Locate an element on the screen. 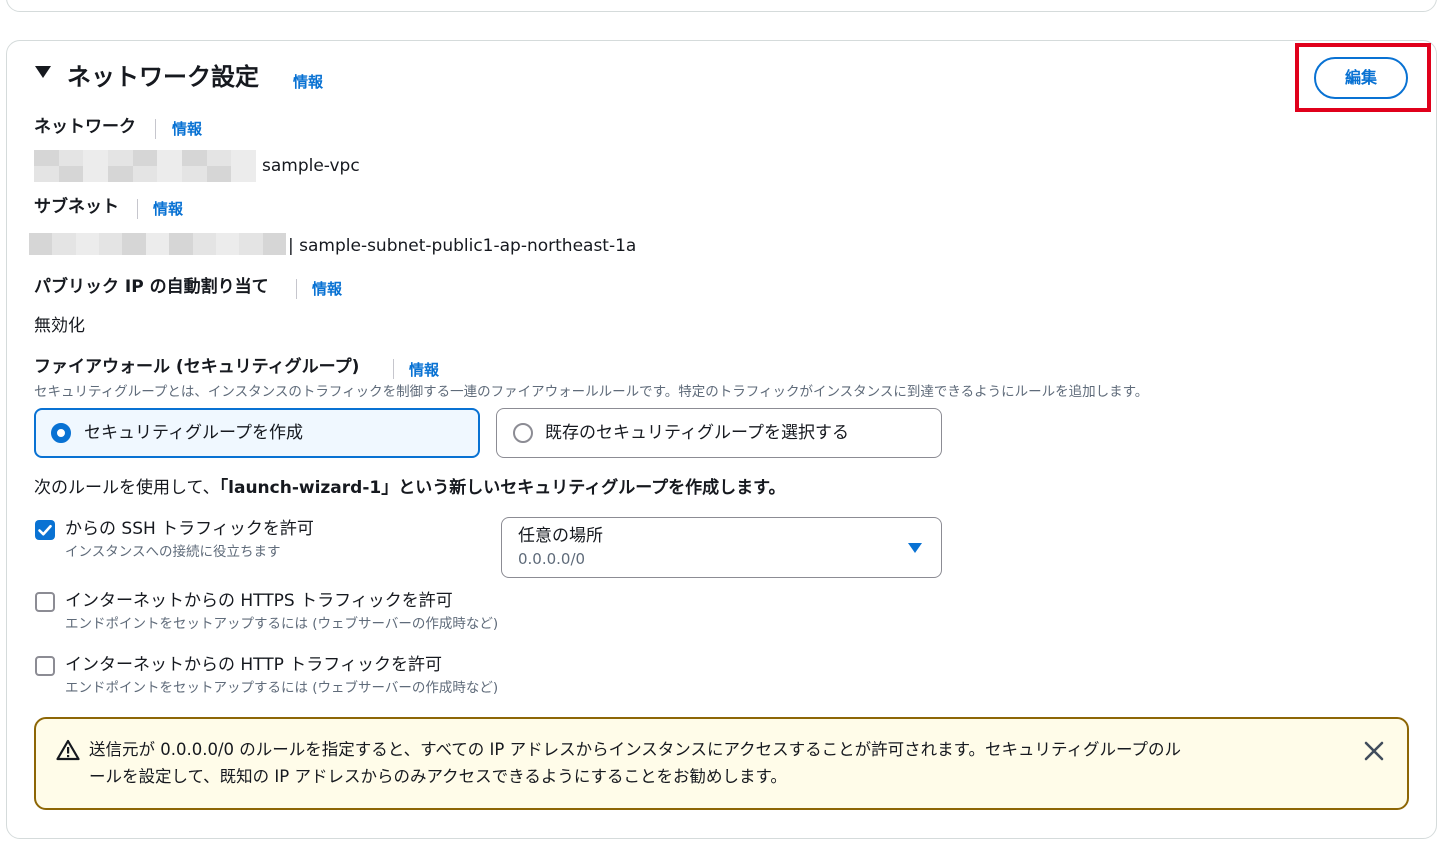 The width and height of the screenshot is (1446, 854). ssh-source-select: 任意の場所 0.0.0.0/0 is located at coordinates (721, 547).